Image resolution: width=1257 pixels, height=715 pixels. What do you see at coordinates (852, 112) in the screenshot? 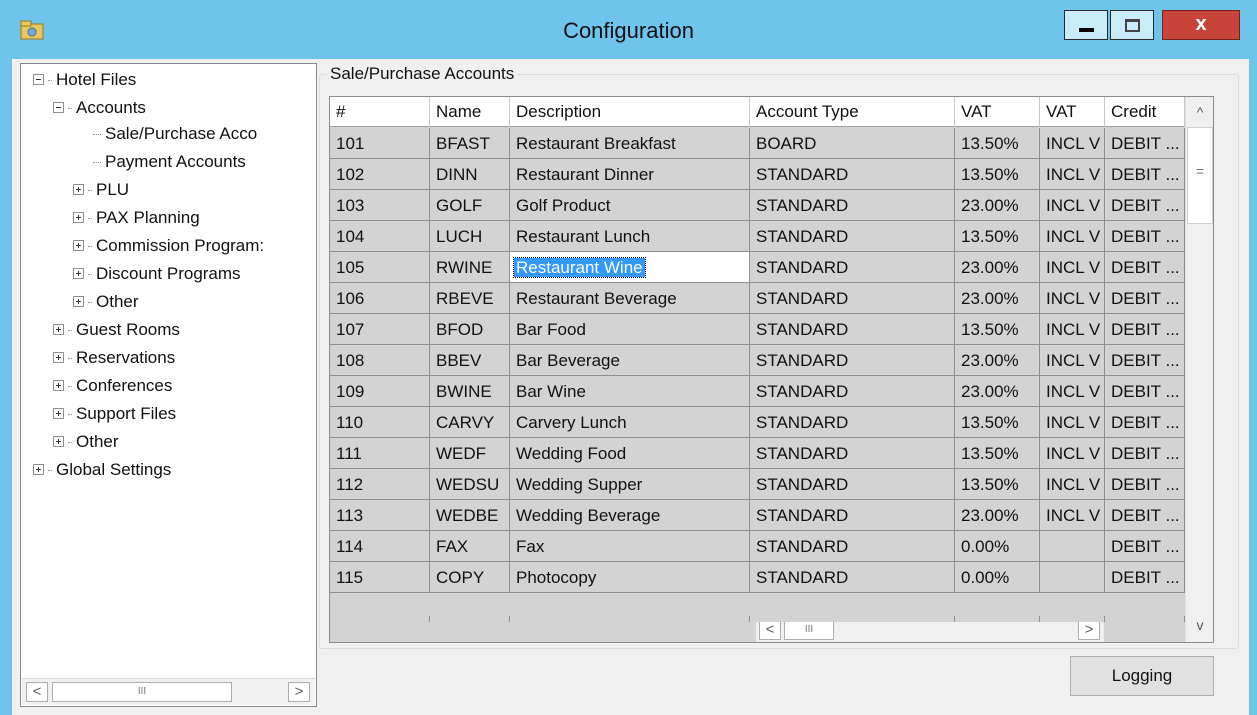
I see `column-header: Account Type` at bounding box center [852, 112].